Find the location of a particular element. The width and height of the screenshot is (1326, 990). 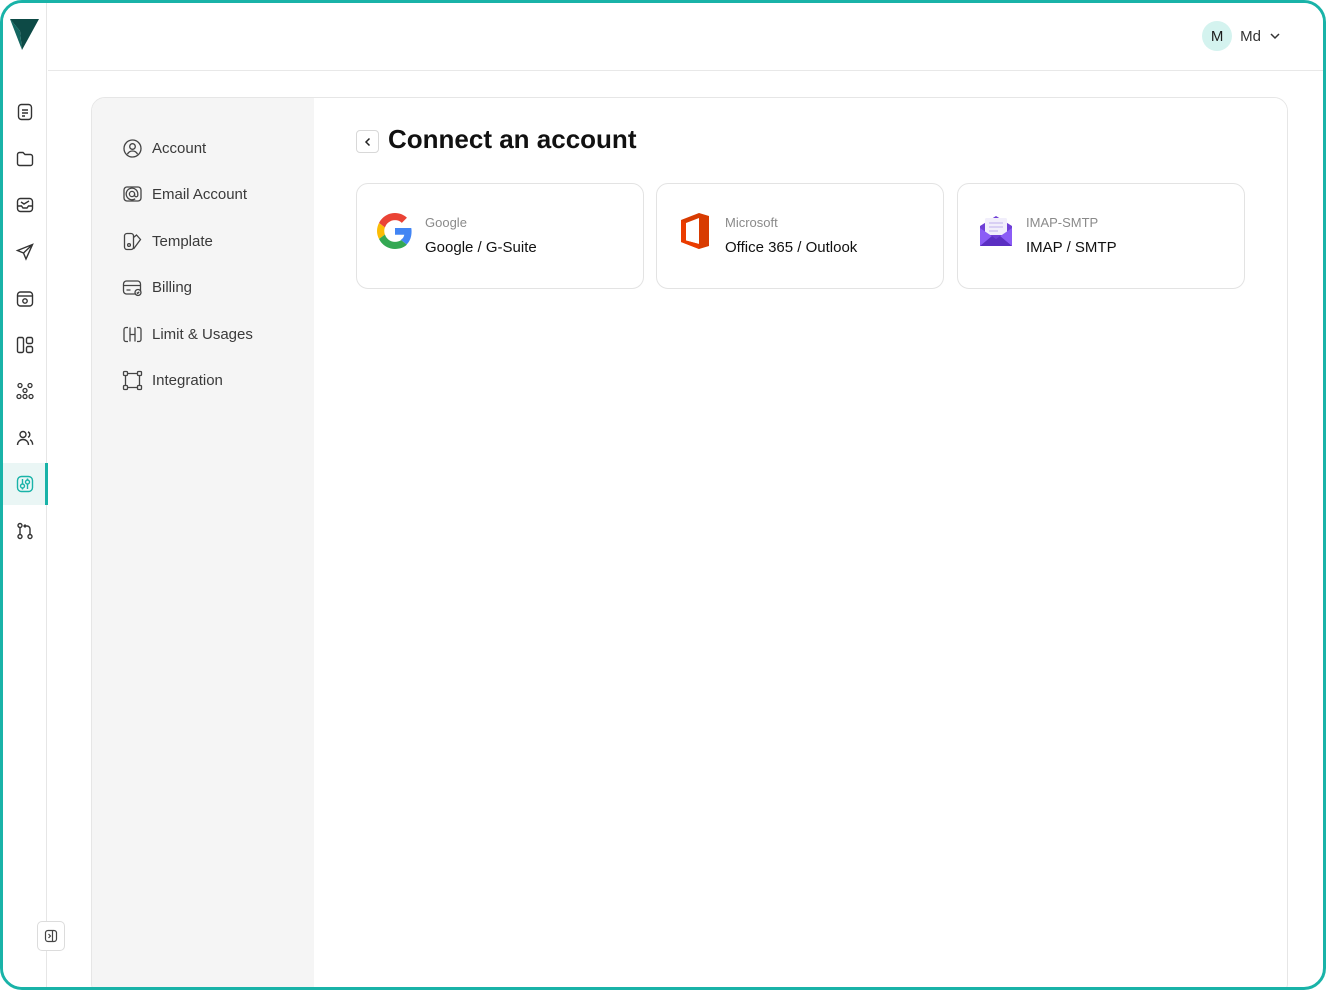

mail-envelope-icon is located at coordinates (996, 231).